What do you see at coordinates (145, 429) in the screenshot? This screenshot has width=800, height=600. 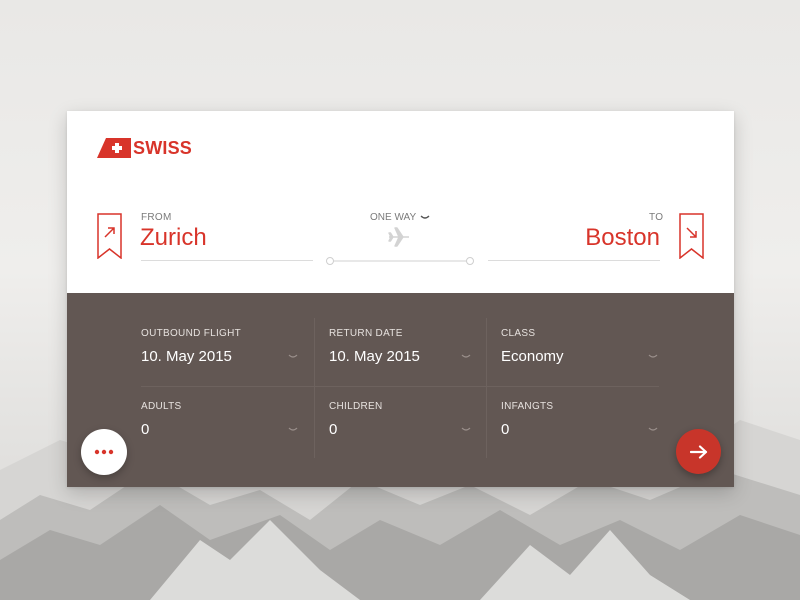 I see `adults-value: 0` at bounding box center [145, 429].